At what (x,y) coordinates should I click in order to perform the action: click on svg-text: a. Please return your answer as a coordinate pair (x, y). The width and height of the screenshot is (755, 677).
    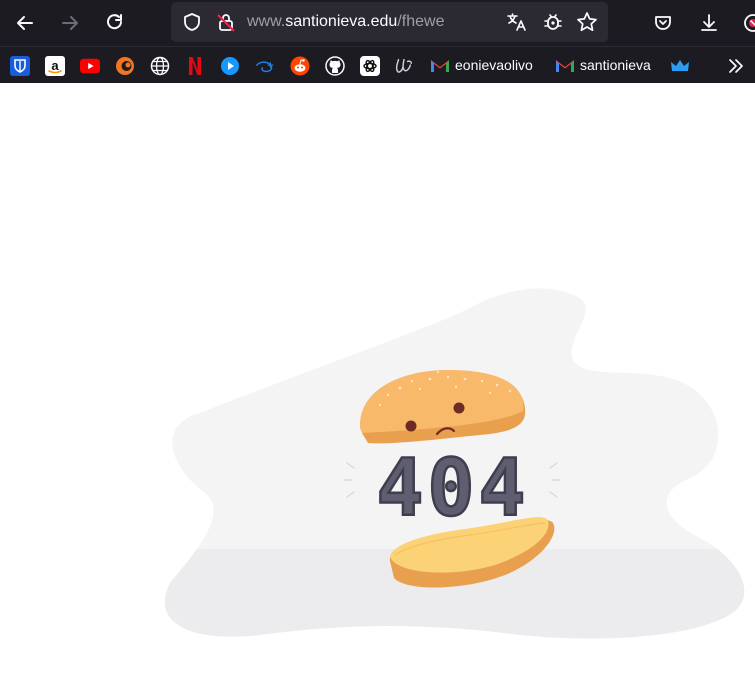
    Looking at the image, I should click on (55, 65).